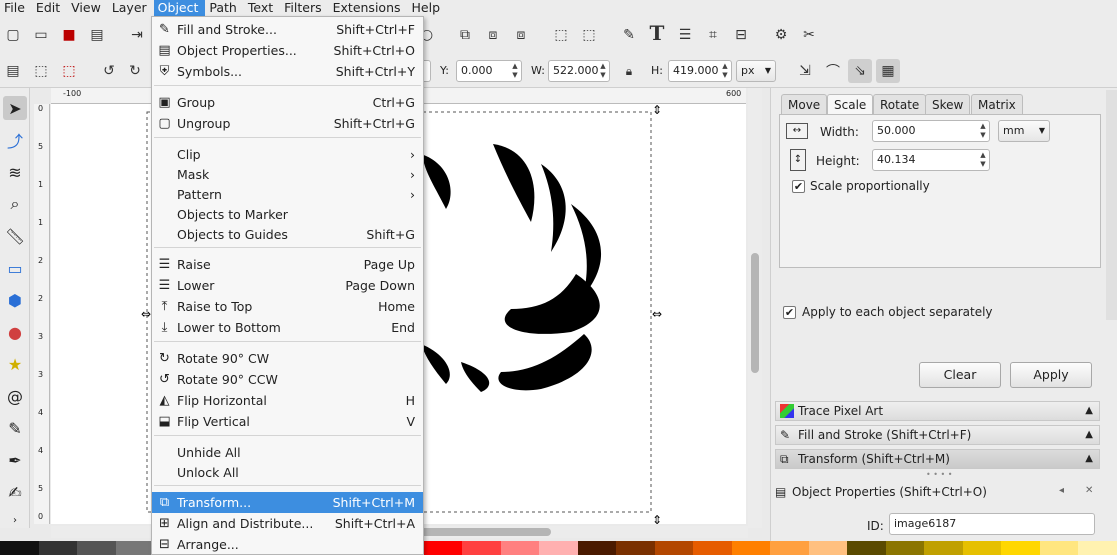 The width and height of the screenshot is (1117, 555). What do you see at coordinates (262, 8) in the screenshot?
I see `menu-text: Text` at bounding box center [262, 8].